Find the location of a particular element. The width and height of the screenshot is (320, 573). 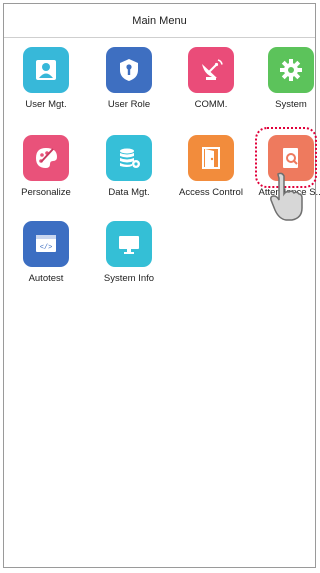

menu-item-label: User Mgt. is located at coordinates (46, 104).